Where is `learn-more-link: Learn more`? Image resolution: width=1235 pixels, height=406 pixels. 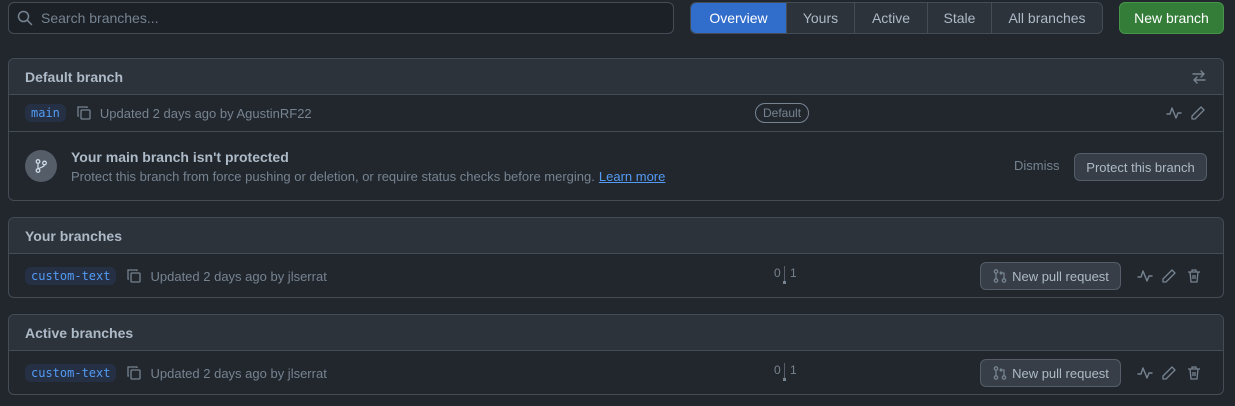
learn-more-link: Learn more is located at coordinates (632, 176).